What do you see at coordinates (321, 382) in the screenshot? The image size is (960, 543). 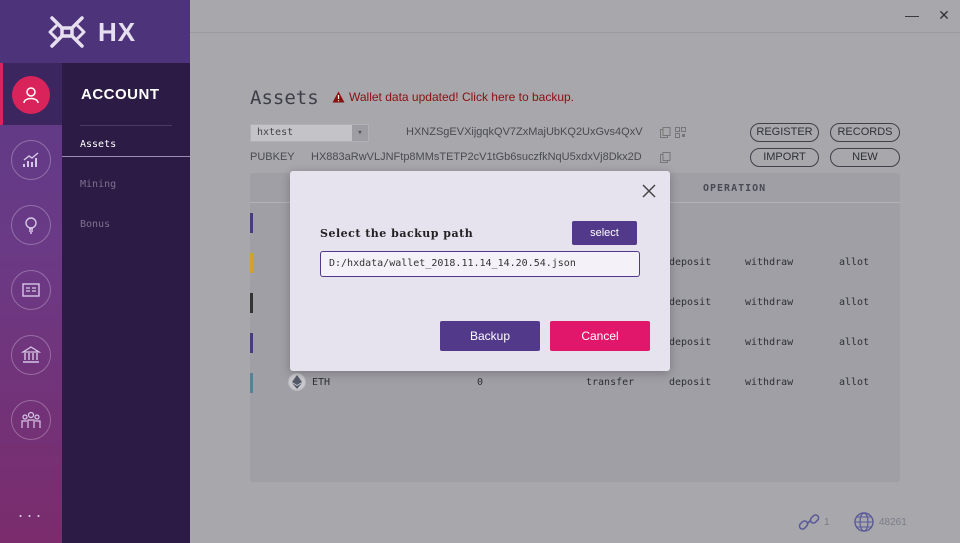 I see `asset-symbol: ETH` at bounding box center [321, 382].